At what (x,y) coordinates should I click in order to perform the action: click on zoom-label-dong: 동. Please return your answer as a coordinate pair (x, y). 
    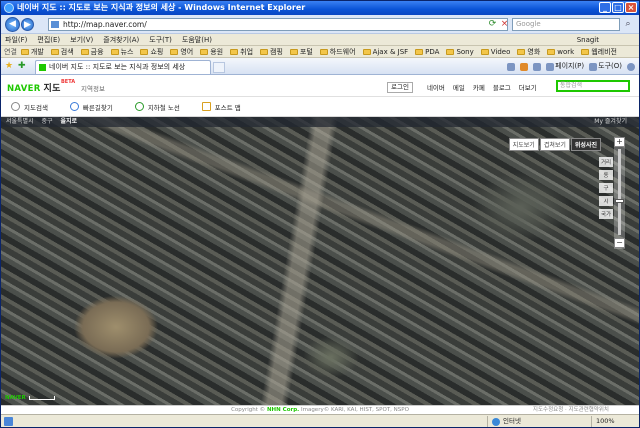
    Looking at the image, I should click on (606, 175).